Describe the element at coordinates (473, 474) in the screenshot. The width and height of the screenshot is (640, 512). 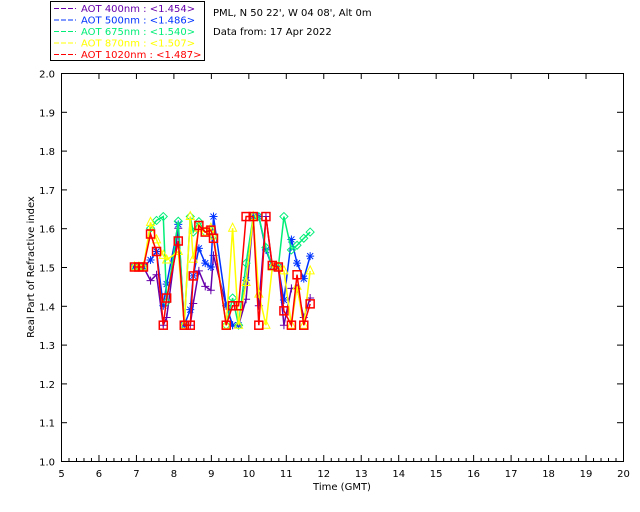
I see `x-tick-label: 16` at that location.